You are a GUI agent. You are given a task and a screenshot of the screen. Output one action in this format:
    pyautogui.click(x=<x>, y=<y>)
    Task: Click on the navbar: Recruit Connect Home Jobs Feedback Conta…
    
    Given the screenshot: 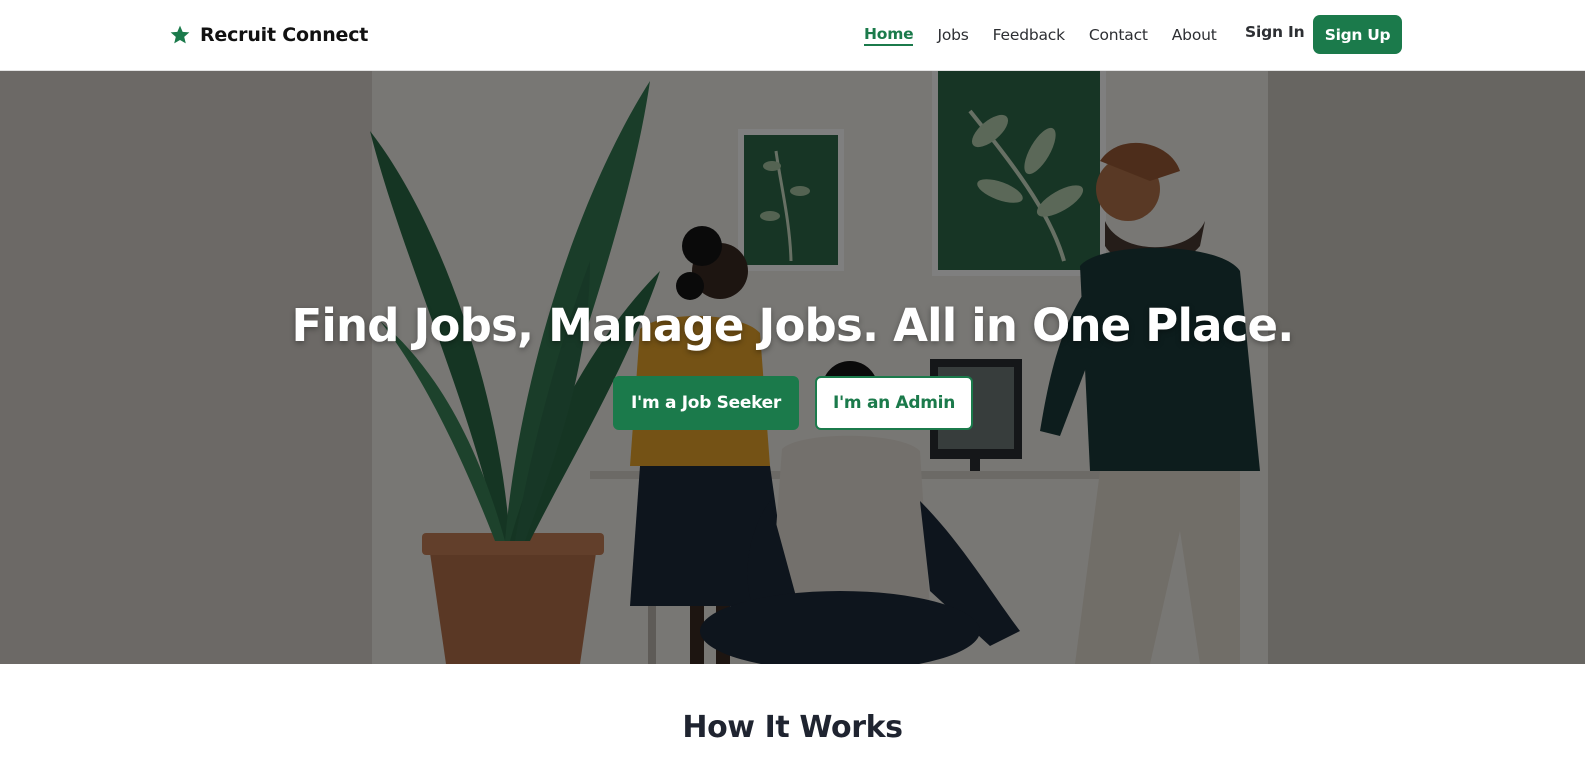 What is the action you would take?
    pyautogui.click(x=792, y=35)
    